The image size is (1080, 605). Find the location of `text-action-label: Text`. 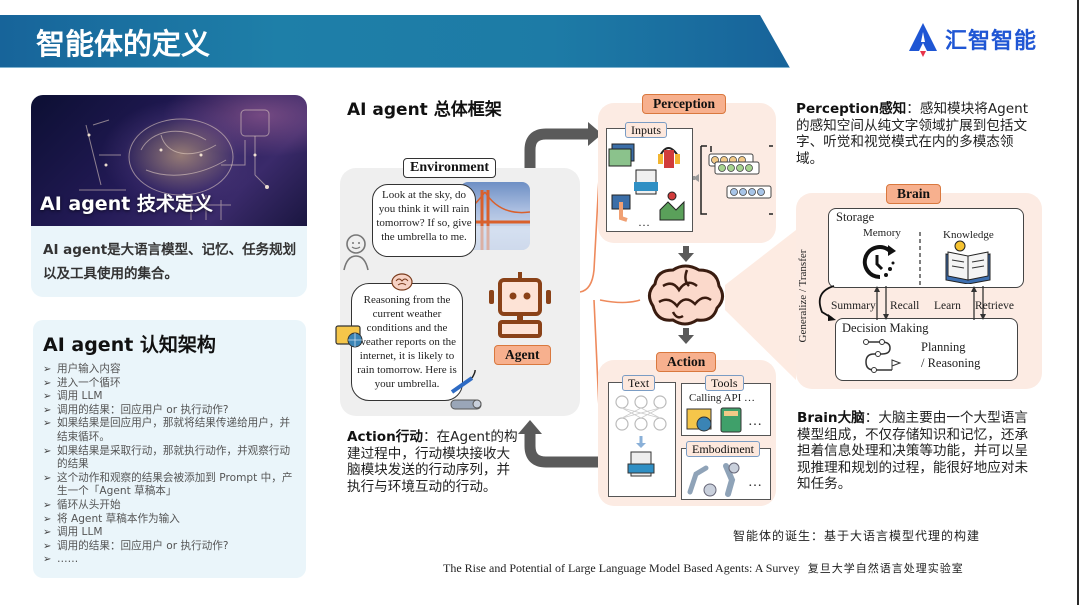

text-action-label: Text is located at coordinates (639, 383).